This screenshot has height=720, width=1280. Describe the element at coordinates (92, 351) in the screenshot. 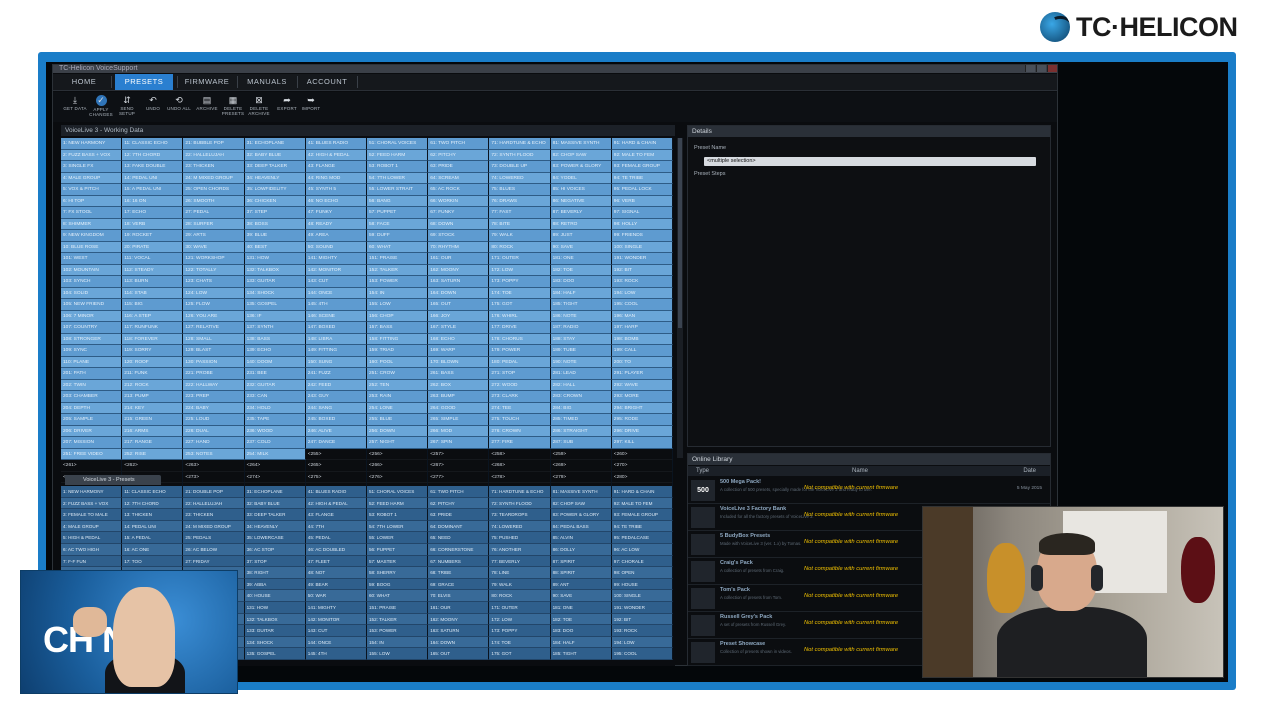

I see `working-preset-cell: 109: SYNC` at that location.